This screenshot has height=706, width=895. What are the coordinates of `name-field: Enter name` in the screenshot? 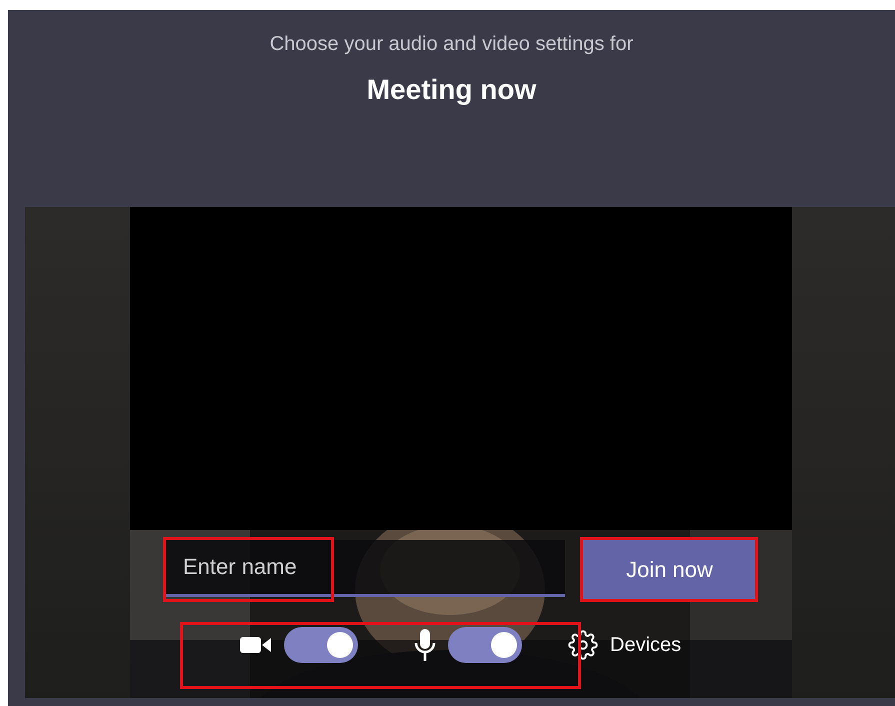 It's located at (364, 568).